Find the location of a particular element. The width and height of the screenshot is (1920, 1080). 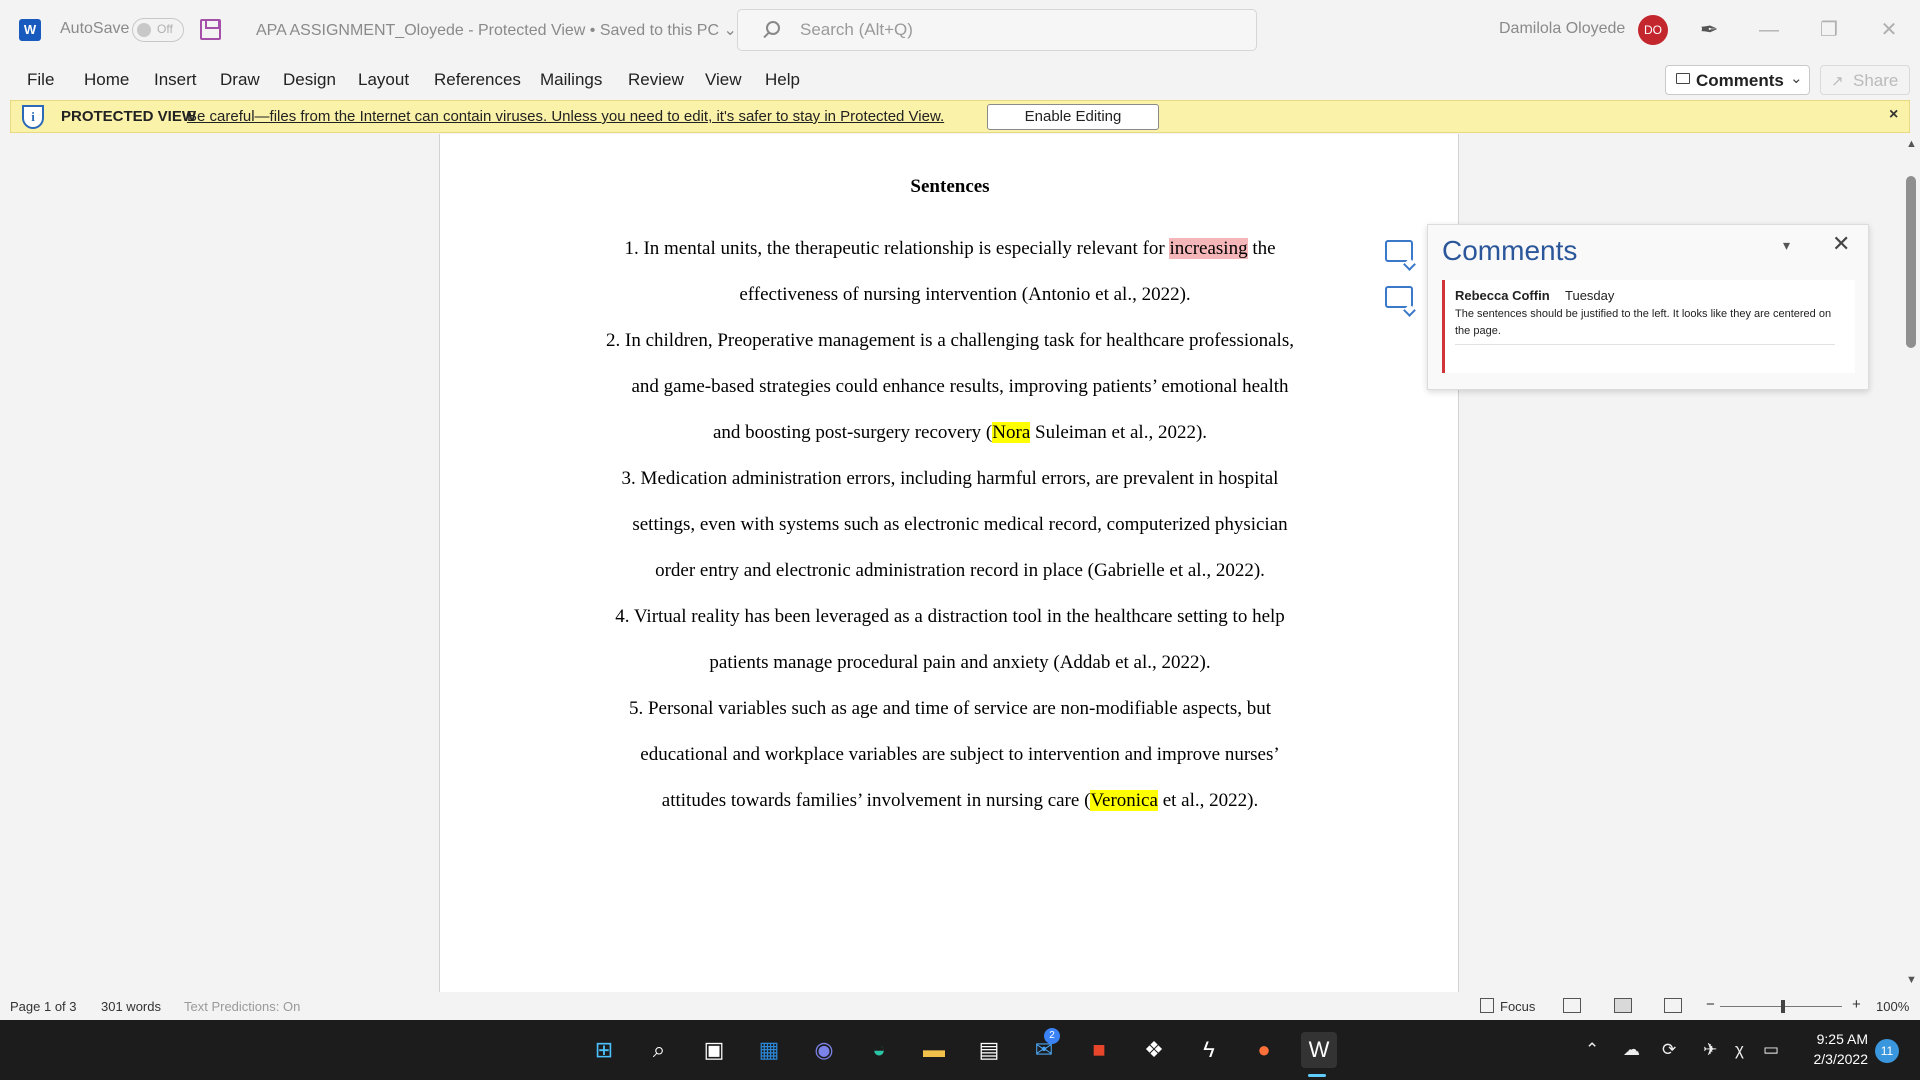

share-button: ↗ Share is located at coordinates (1865, 80).